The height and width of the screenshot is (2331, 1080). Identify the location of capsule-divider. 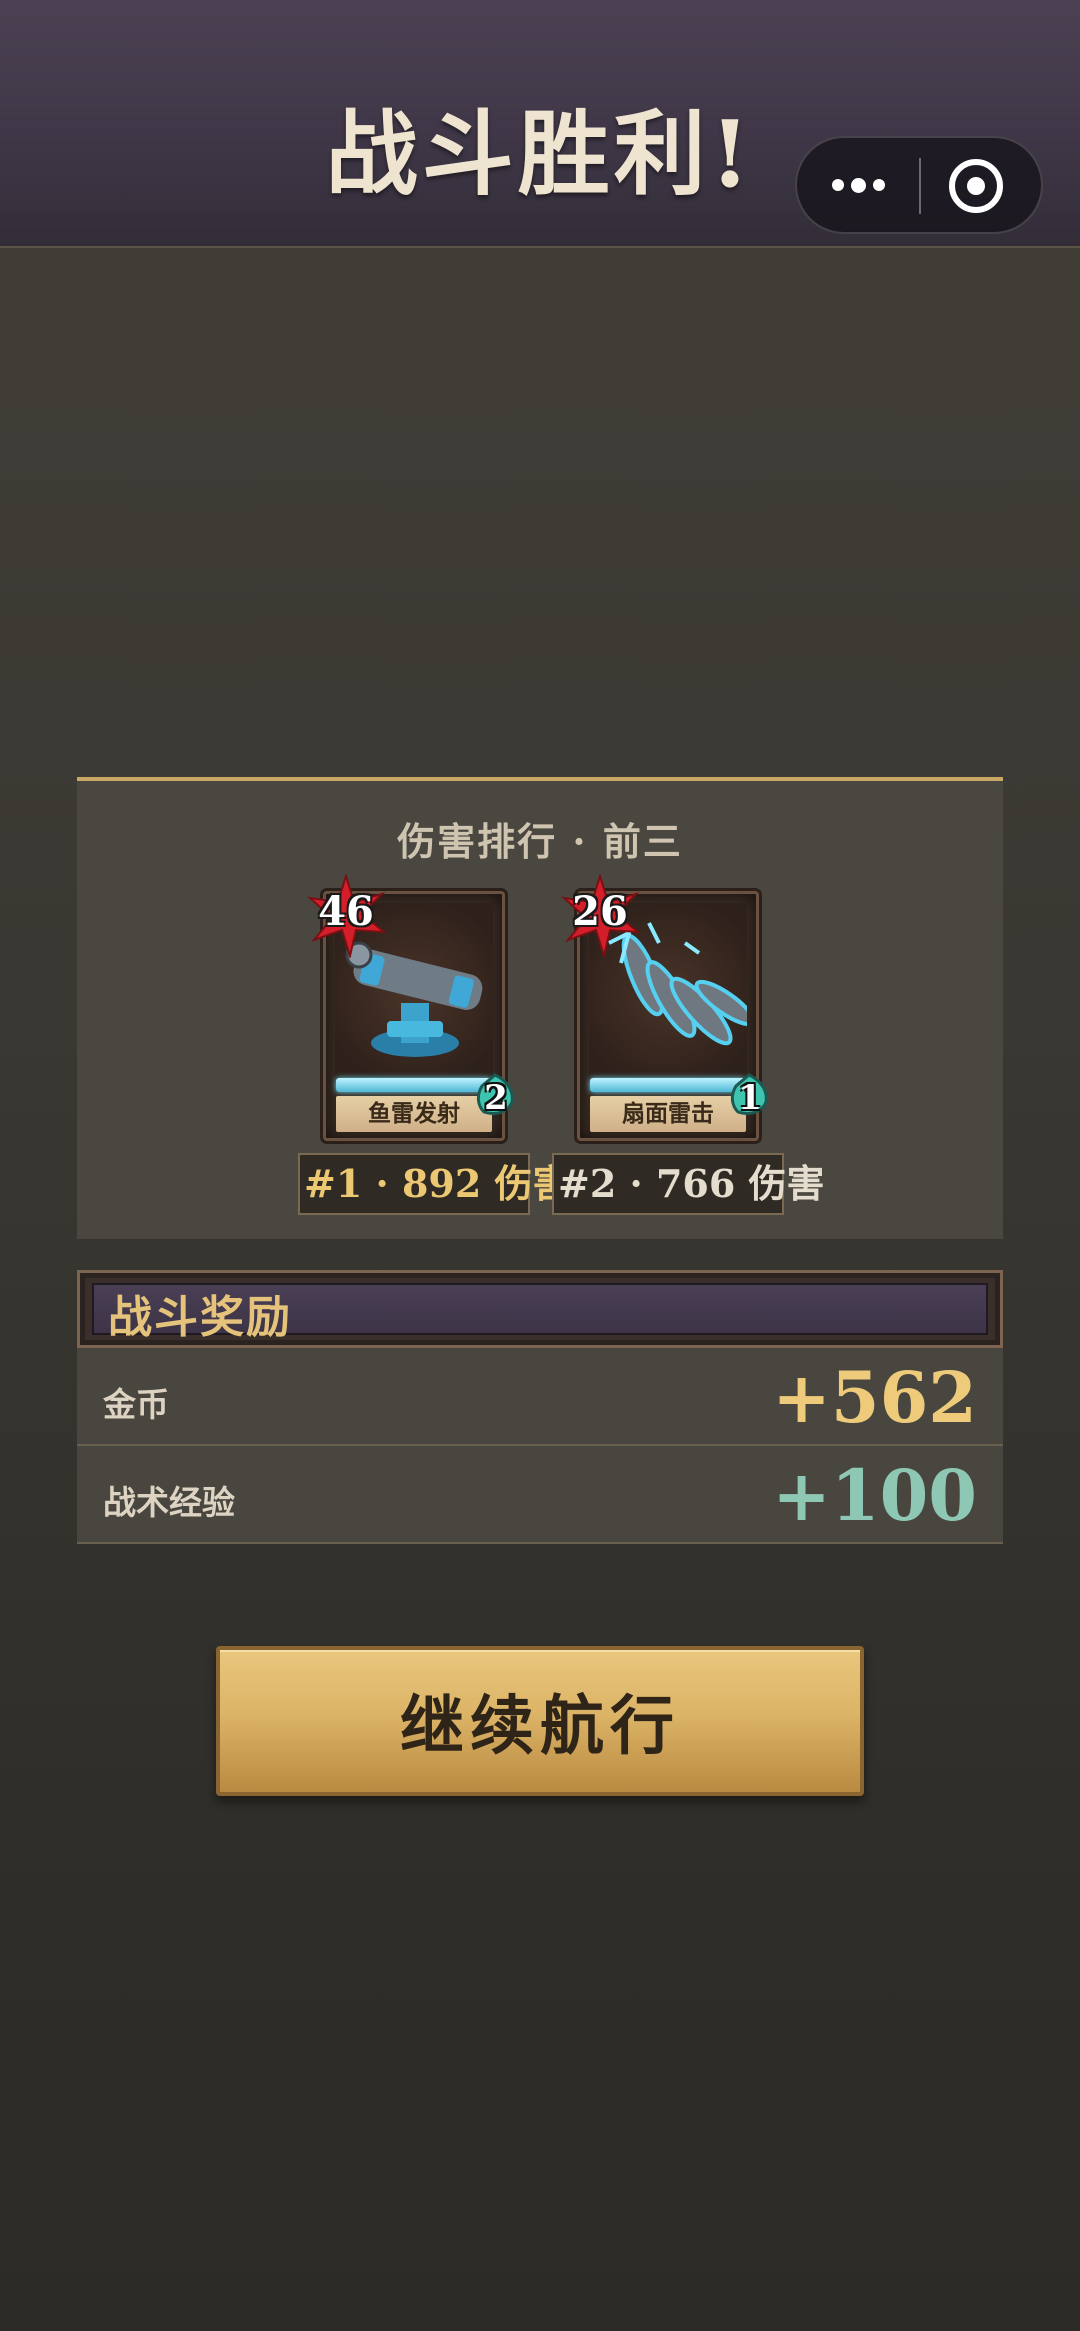
(920, 186).